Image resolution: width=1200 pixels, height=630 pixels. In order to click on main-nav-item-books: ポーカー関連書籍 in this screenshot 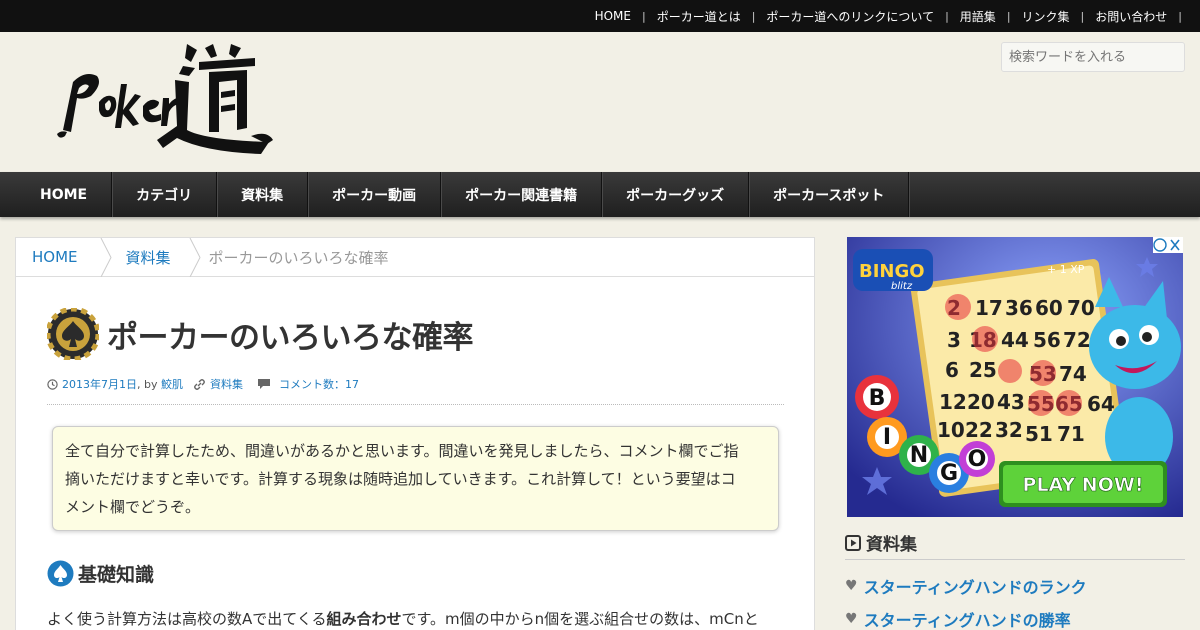, I will do `click(522, 194)`.